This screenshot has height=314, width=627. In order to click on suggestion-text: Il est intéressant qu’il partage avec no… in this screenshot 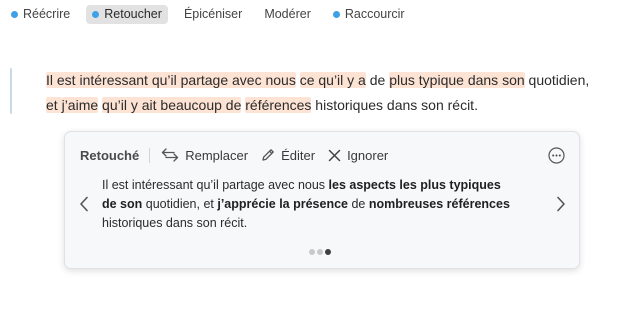, I will do `click(322, 204)`.